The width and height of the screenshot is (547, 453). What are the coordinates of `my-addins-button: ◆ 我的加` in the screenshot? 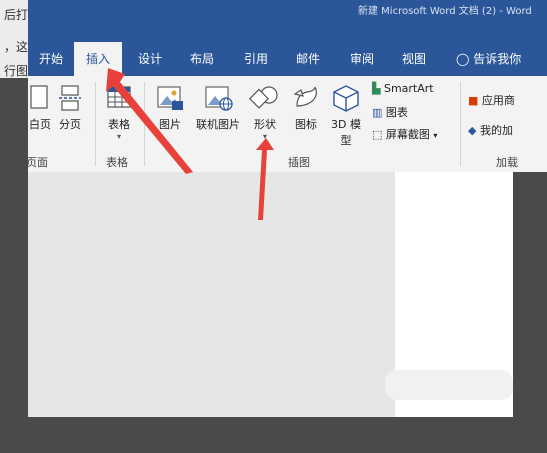 It's located at (490, 130).